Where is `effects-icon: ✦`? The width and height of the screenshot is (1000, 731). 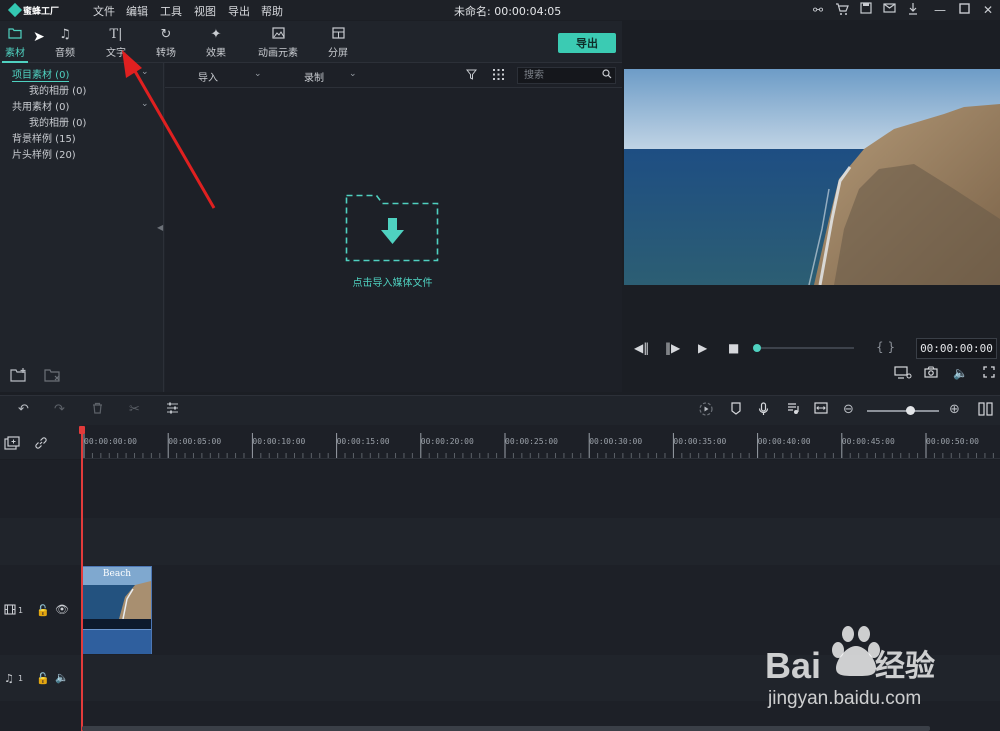 effects-icon: ✦ is located at coordinates (216, 34).